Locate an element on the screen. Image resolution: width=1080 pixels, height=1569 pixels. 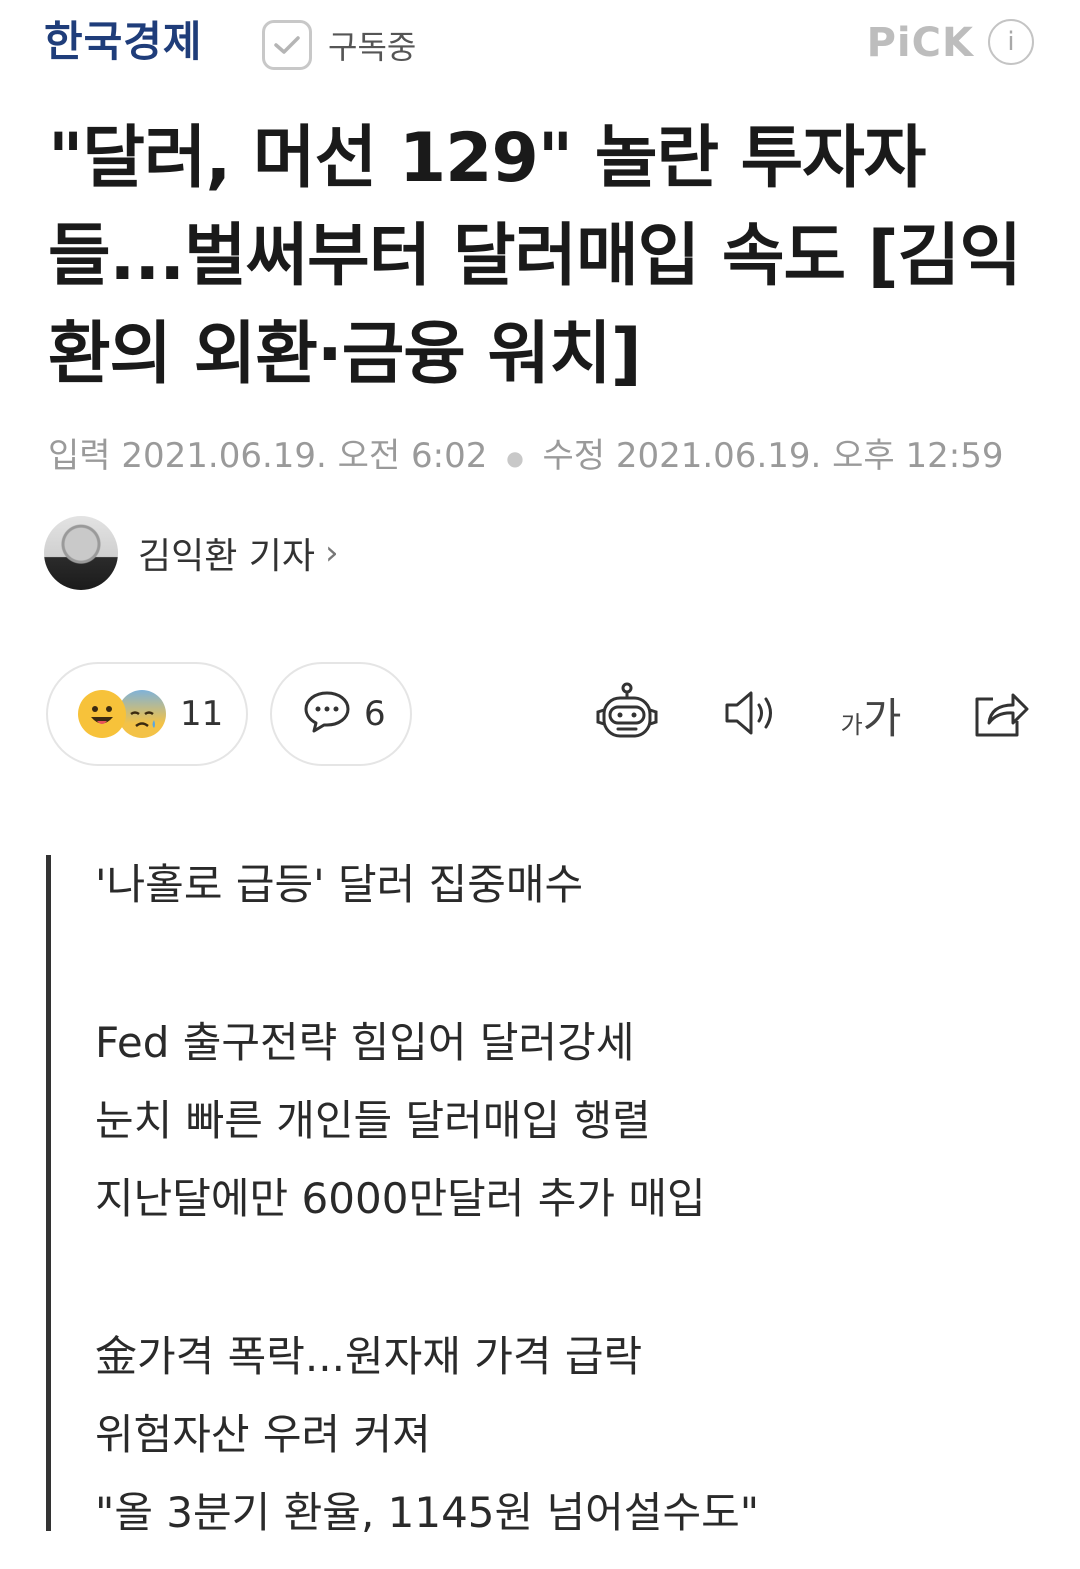
happy-emoji-icon is located at coordinates (102, 714).